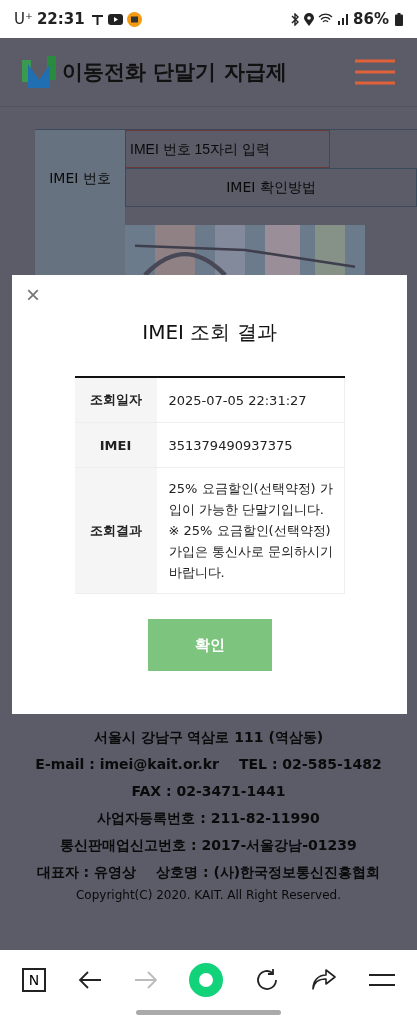 This screenshot has height=1024, width=417. I want to click on imei-input-field: IMEI 번호 15자리 입력, so click(227, 149).